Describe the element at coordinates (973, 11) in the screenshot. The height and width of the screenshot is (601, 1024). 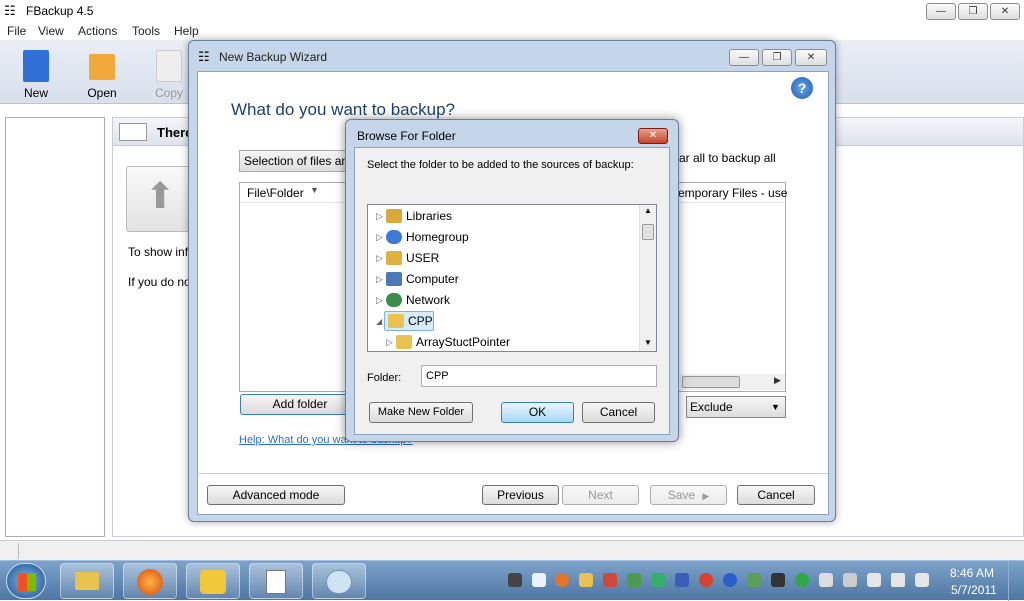
I see `maximize-button: ❐` at that location.